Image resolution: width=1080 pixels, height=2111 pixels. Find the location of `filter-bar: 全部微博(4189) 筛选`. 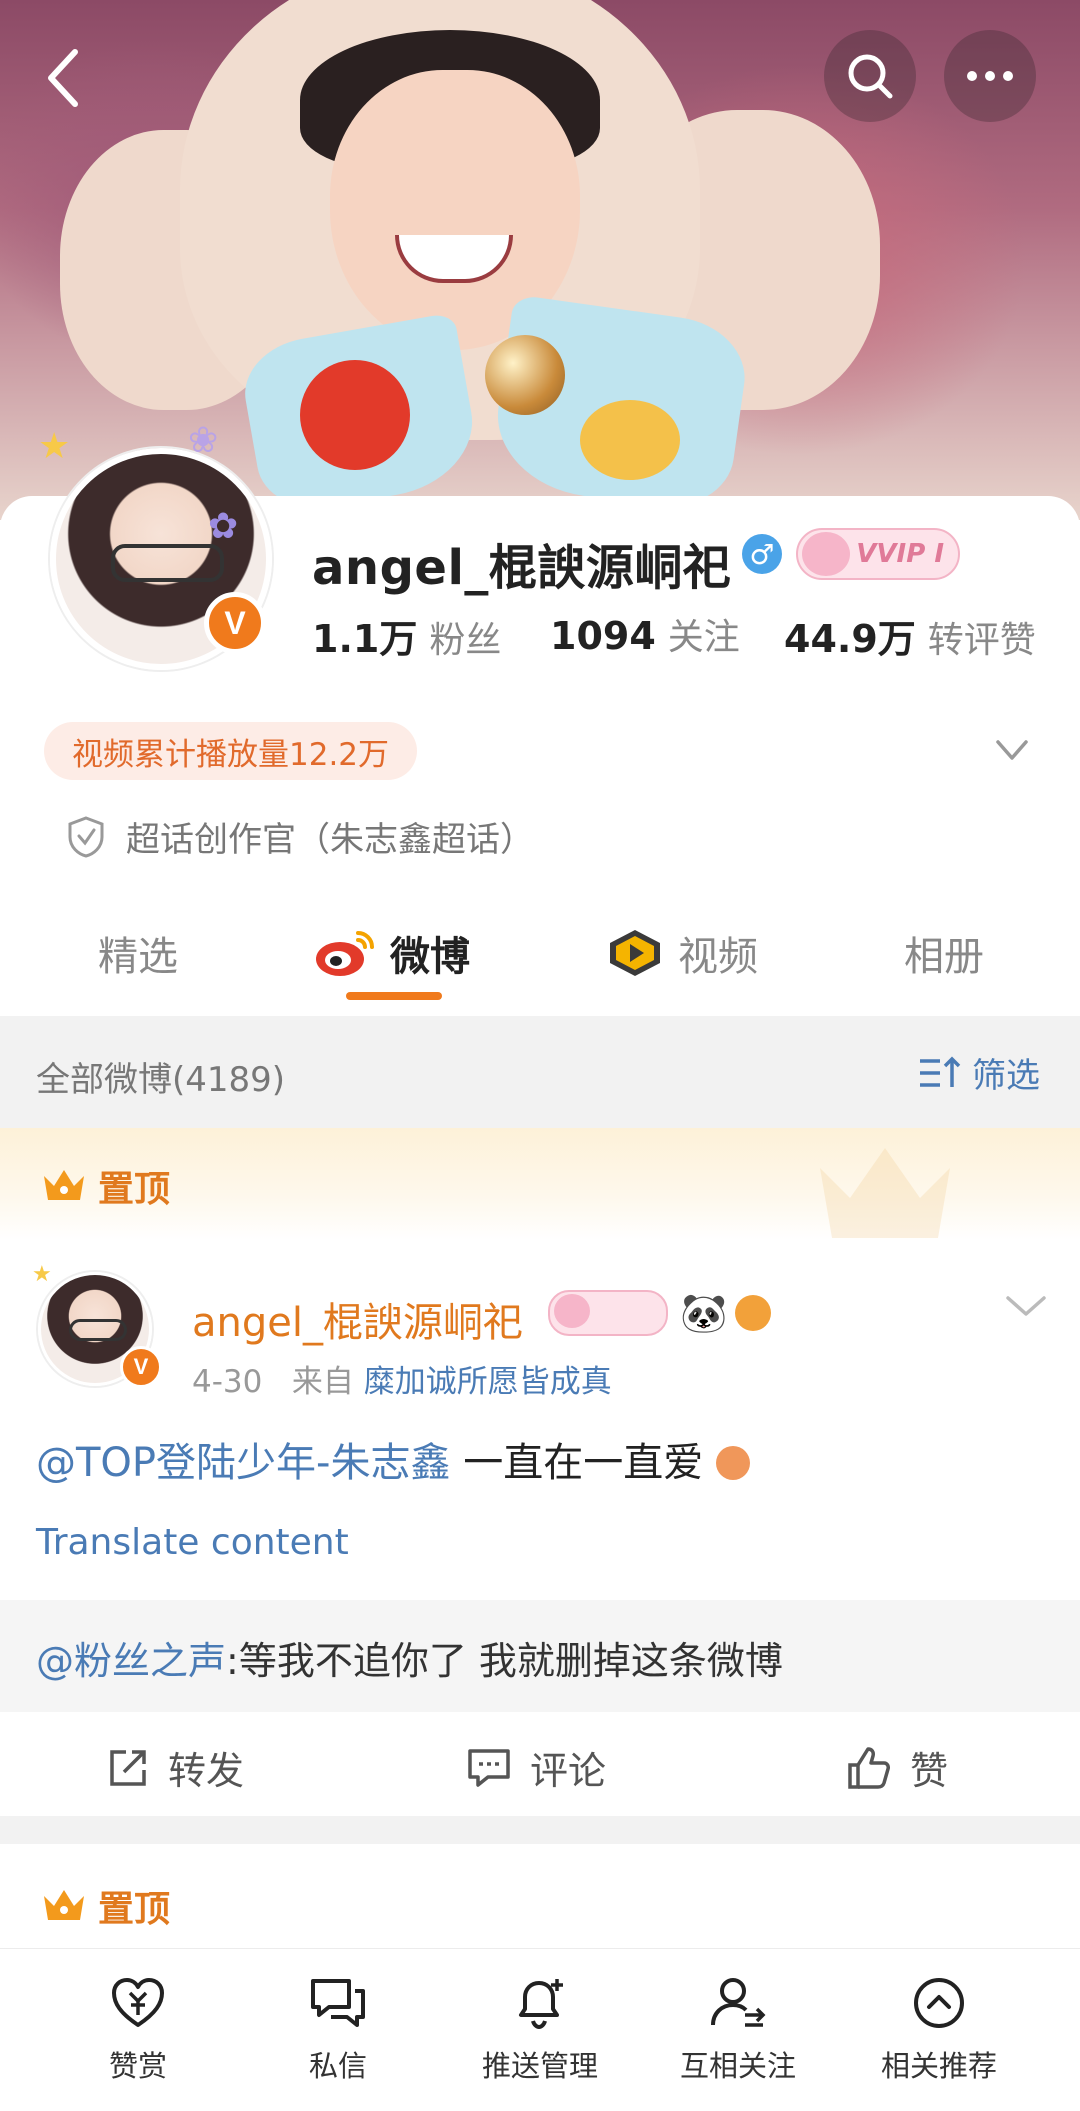

filter-bar: 全部微博(4189) 筛选 is located at coordinates (540, 1072).